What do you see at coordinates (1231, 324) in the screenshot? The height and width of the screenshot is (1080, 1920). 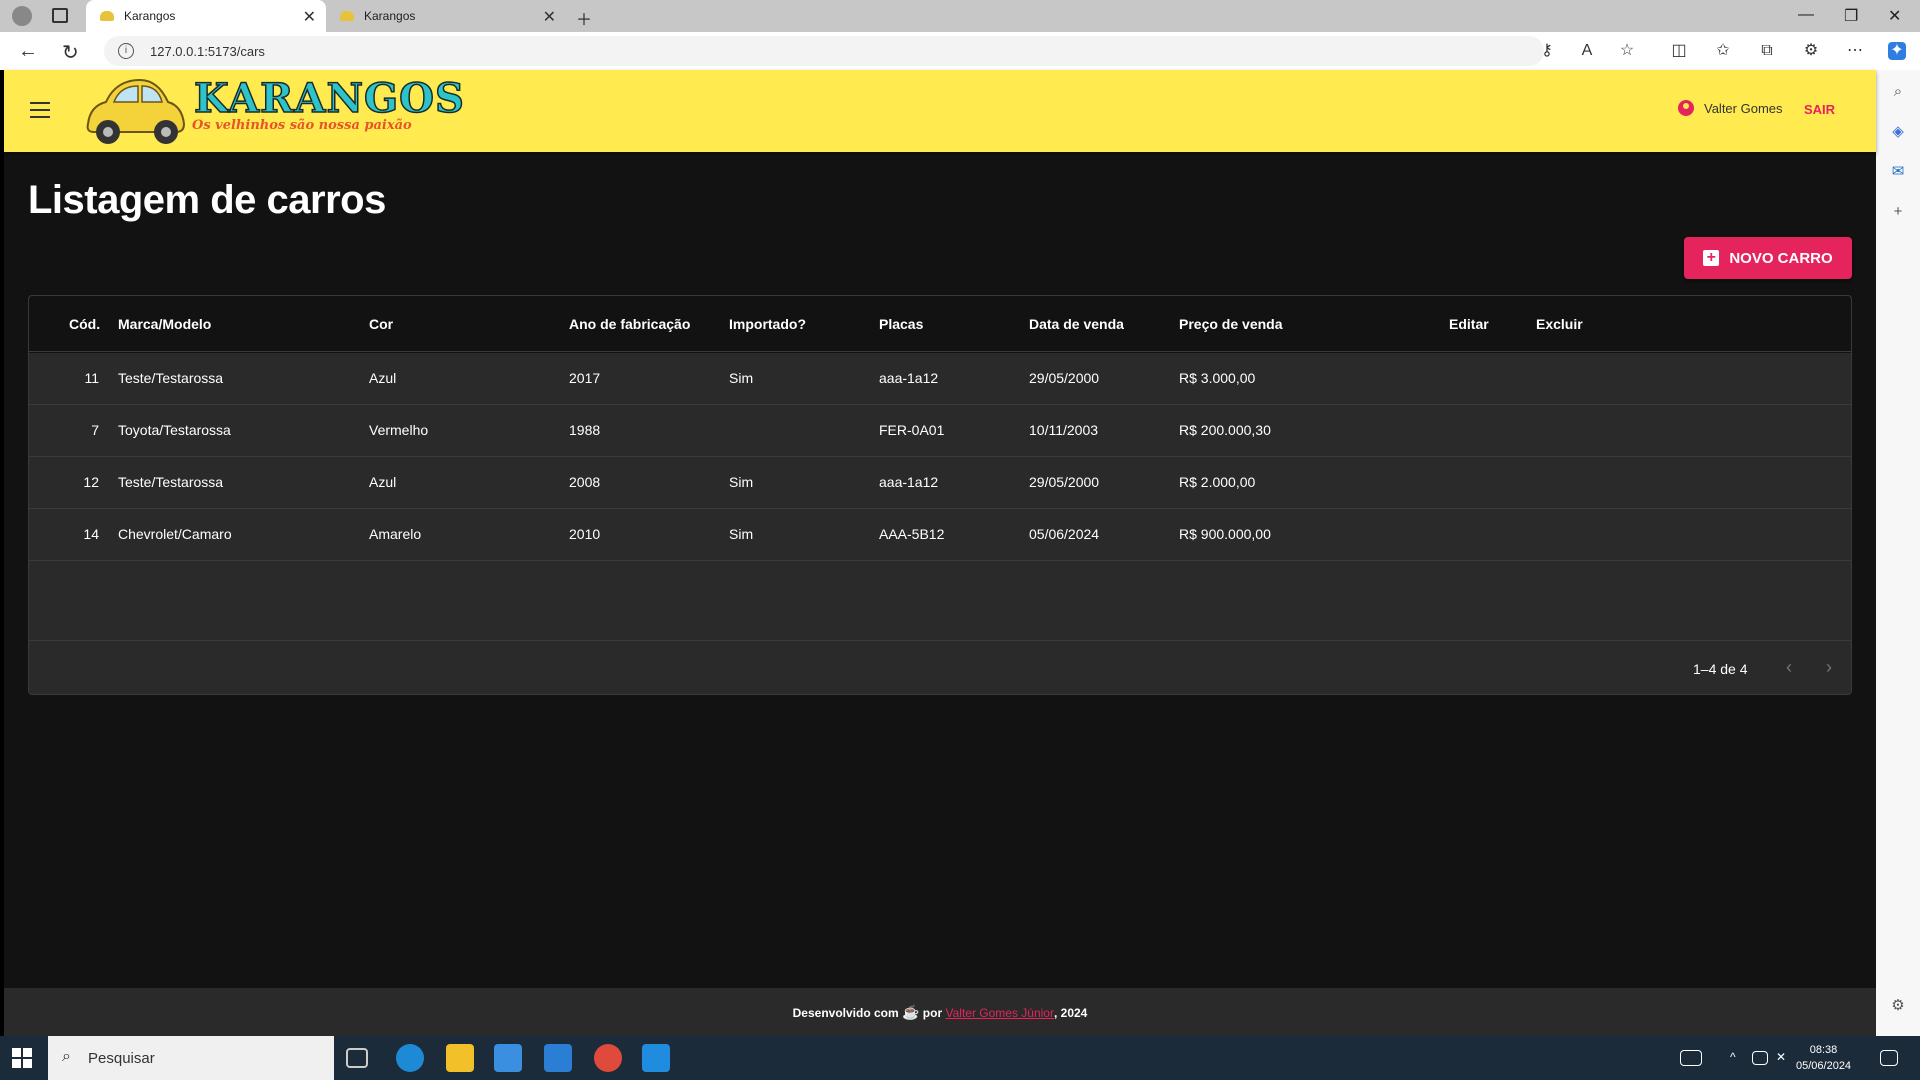 I see `column-header-price: Preço de venda` at bounding box center [1231, 324].